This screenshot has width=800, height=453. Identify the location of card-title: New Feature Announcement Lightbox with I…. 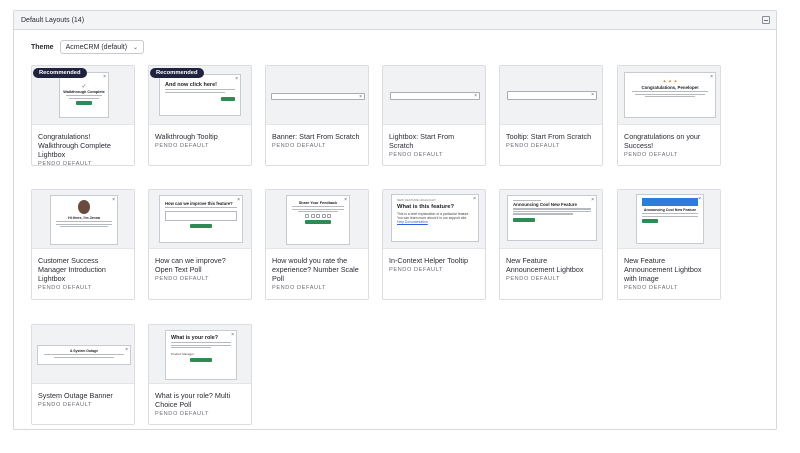
(663, 269).